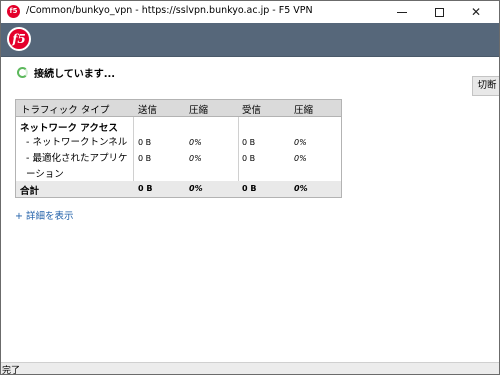 This screenshot has width=500, height=375. Describe the element at coordinates (250, 368) in the screenshot. I see `status-bar: 完了` at that location.